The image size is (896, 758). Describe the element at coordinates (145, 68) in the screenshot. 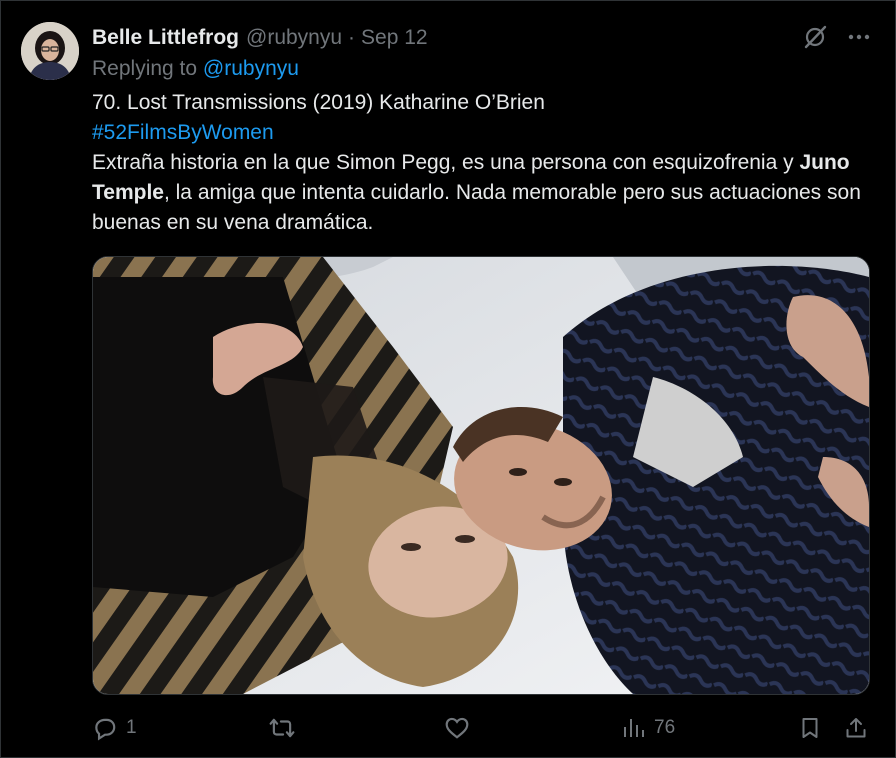

I see `replying-to-label: Replying to` at that location.